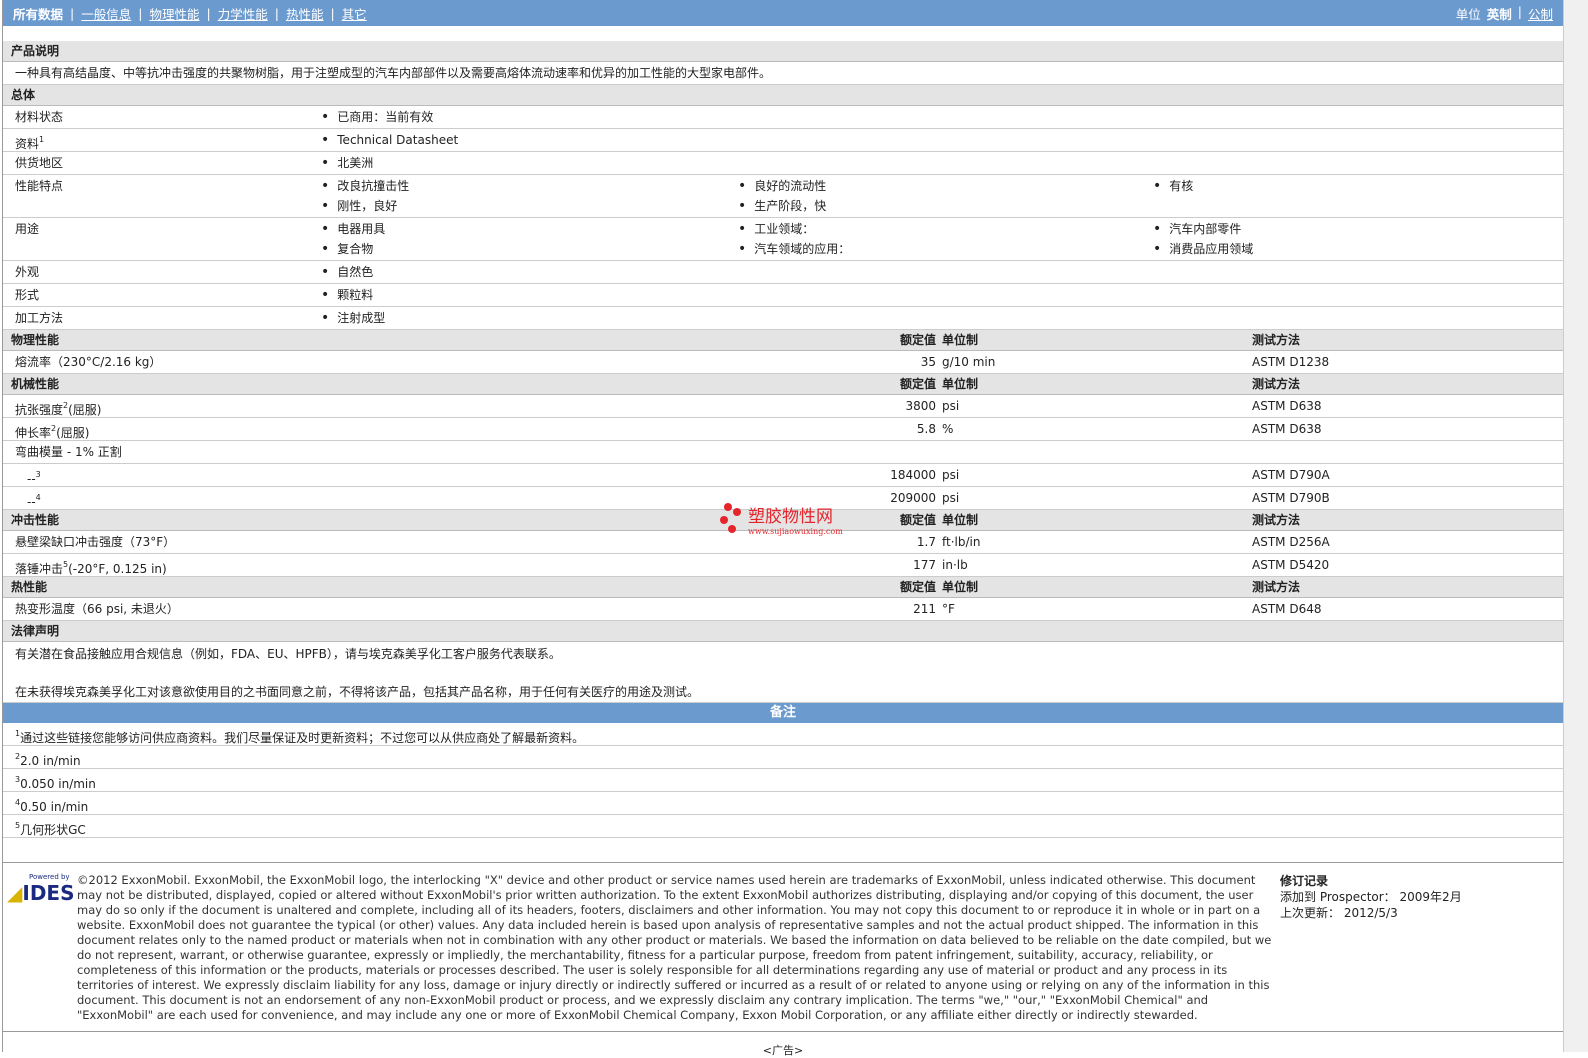  I want to click on item-text: 消费品应用领域, so click(1211, 249).